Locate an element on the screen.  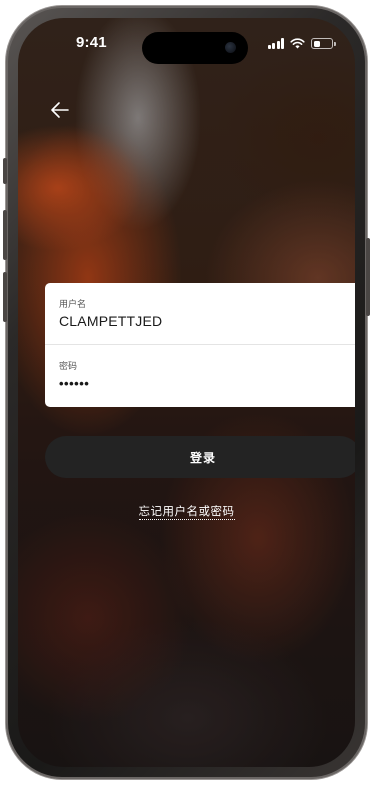
status-bar: 9:41 is located at coordinates (186, 45).